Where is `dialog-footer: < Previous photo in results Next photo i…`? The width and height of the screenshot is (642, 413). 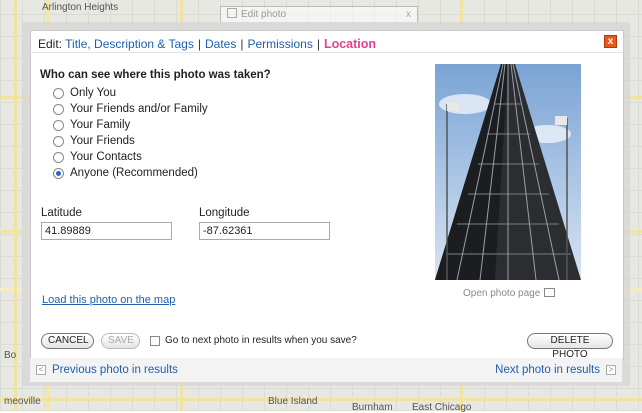
dialog-footer: < Previous photo in results Next photo i… is located at coordinates (326, 370).